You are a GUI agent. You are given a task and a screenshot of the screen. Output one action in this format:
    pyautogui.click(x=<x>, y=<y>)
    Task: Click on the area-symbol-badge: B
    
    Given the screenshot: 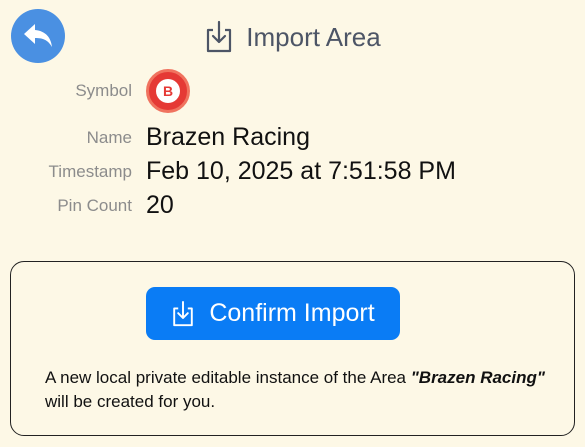 What is the action you would take?
    pyautogui.click(x=168, y=91)
    